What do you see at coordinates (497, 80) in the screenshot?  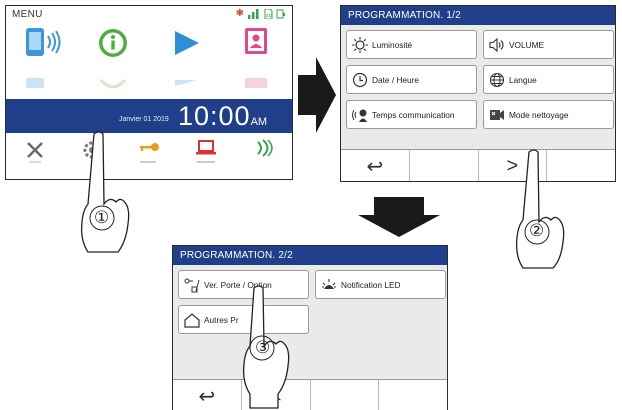 I see `globe-icon` at bounding box center [497, 80].